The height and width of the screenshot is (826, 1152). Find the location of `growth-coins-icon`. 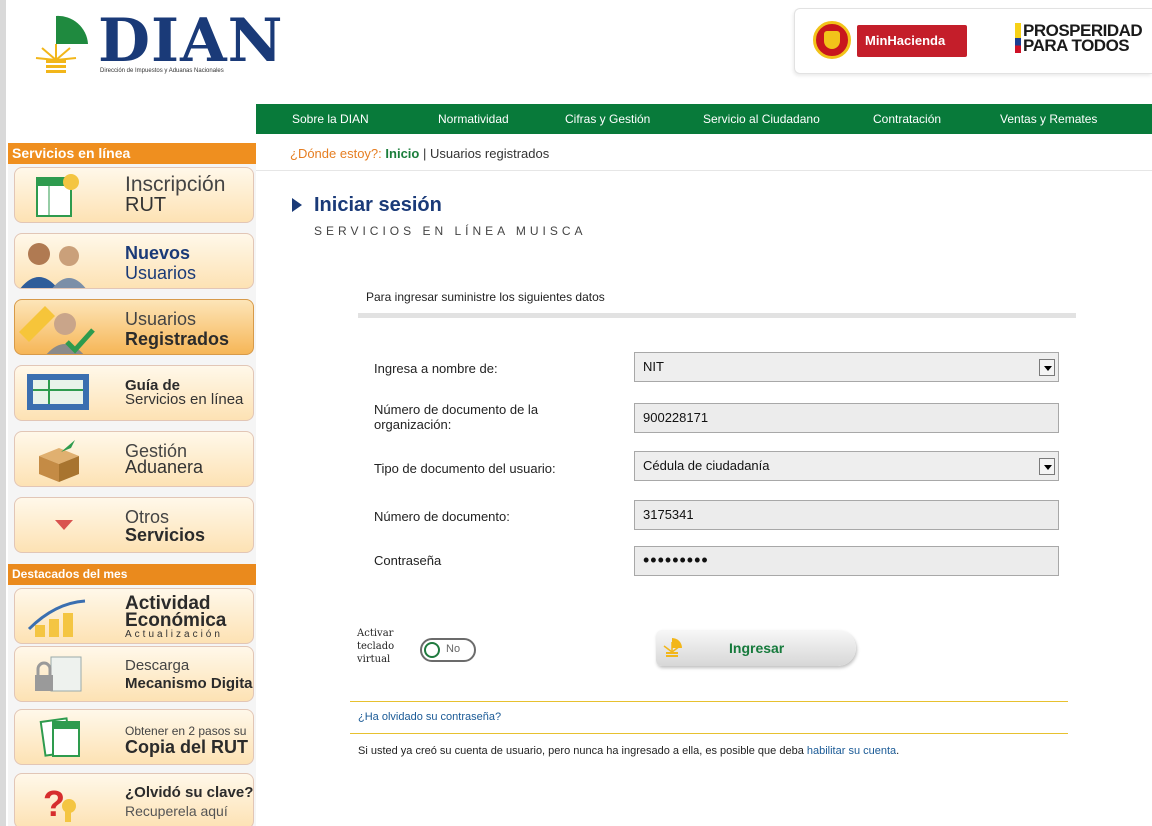

growth-coins-icon is located at coordinates (56, 618).